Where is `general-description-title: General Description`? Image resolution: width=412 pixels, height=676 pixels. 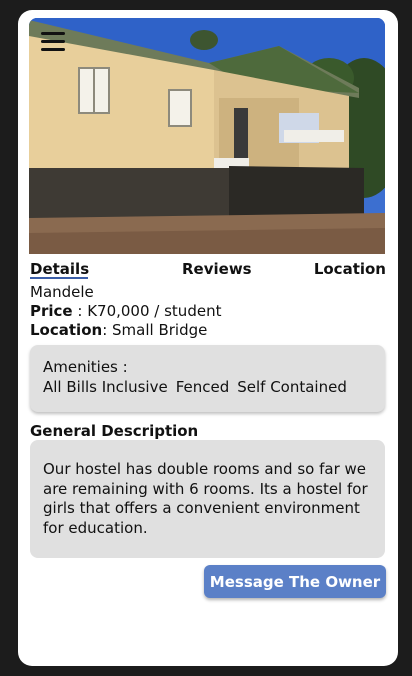
general-description-title: General Description is located at coordinates (114, 431).